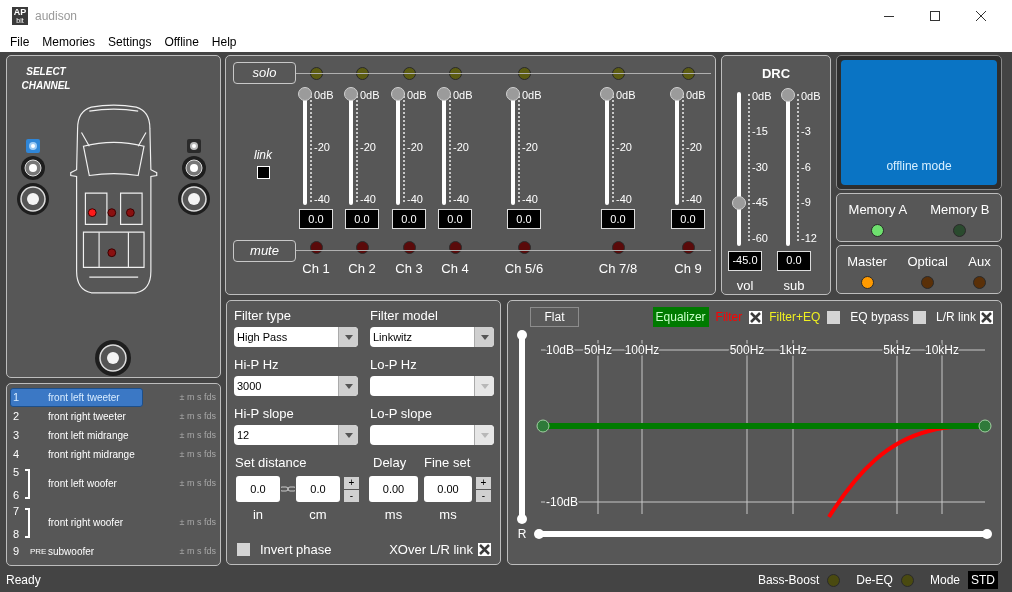 The width and height of the screenshot is (1012, 592). Describe the element at coordinates (296, 386) in the screenshot. I see `dropdown: 3000` at that location.